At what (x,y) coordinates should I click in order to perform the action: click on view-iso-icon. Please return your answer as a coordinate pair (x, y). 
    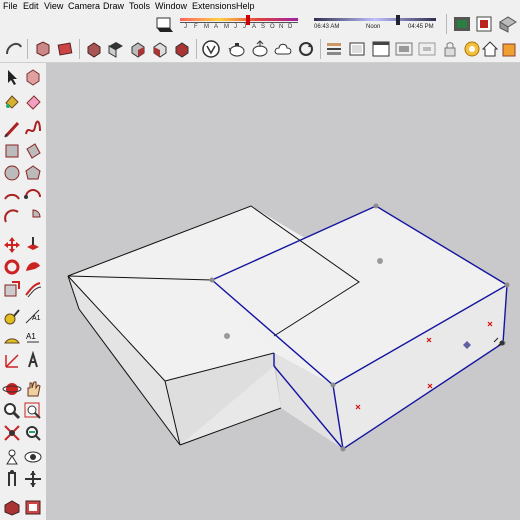
    Looking at the image, I should click on (94, 49).